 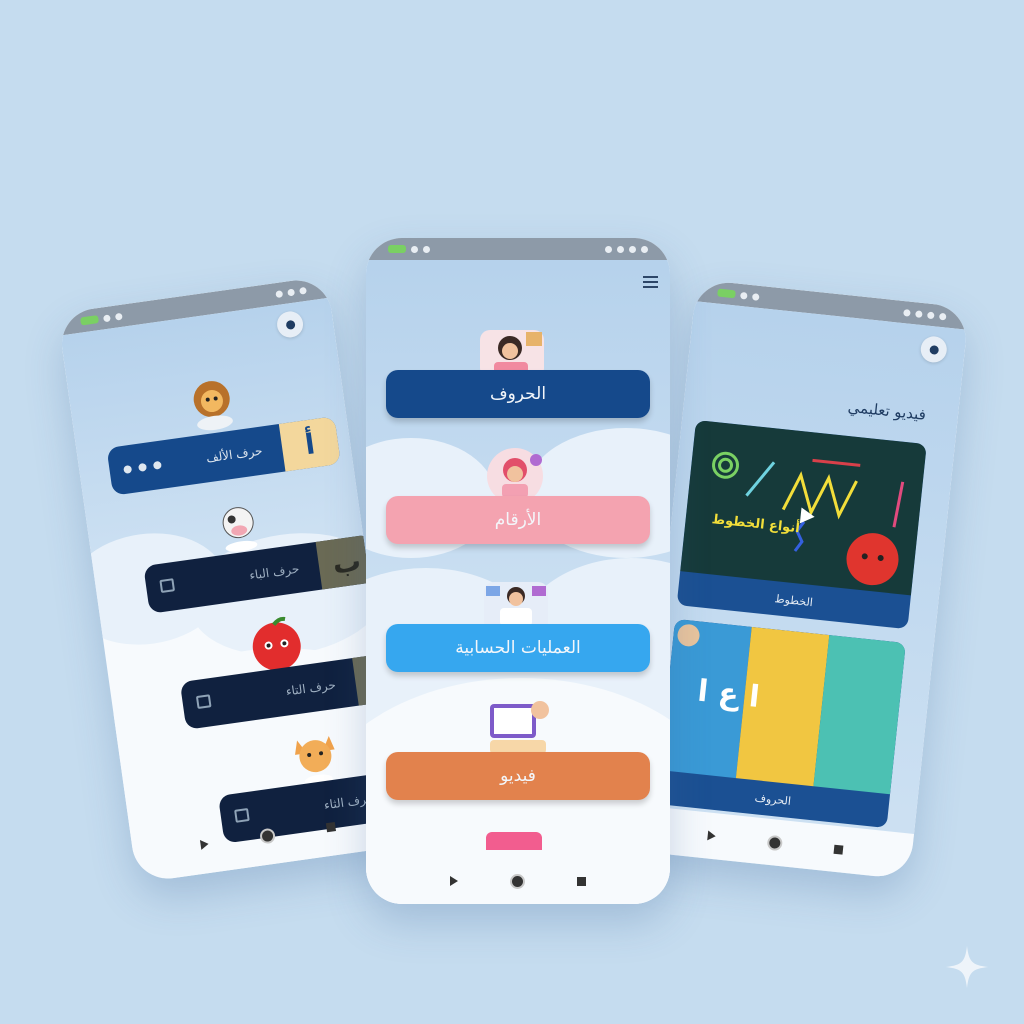 I want to click on video-button: فيديو, so click(x=518, y=776).